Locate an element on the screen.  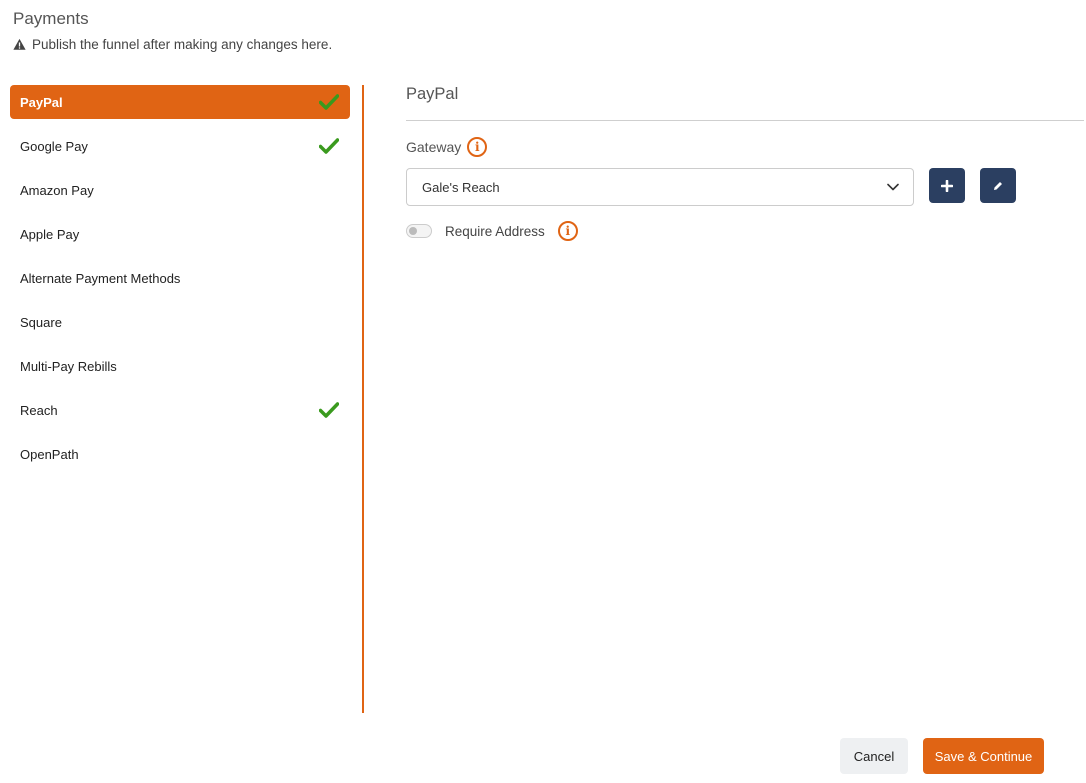
sidebar-item-multi-pay-rebills: Multi-Pay Rebills is located at coordinates (180, 366).